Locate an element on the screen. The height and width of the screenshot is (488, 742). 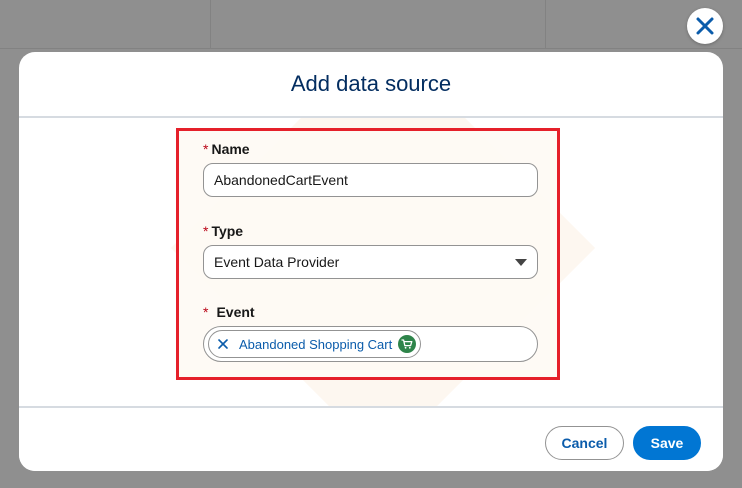
event-label-text: Event is located at coordinates (235, 312).